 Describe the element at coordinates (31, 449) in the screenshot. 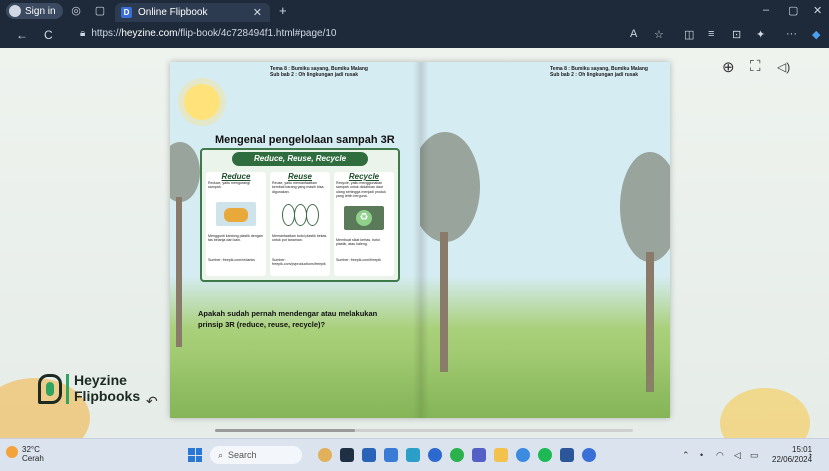

I see `weather-temp: 32°C` at that location.